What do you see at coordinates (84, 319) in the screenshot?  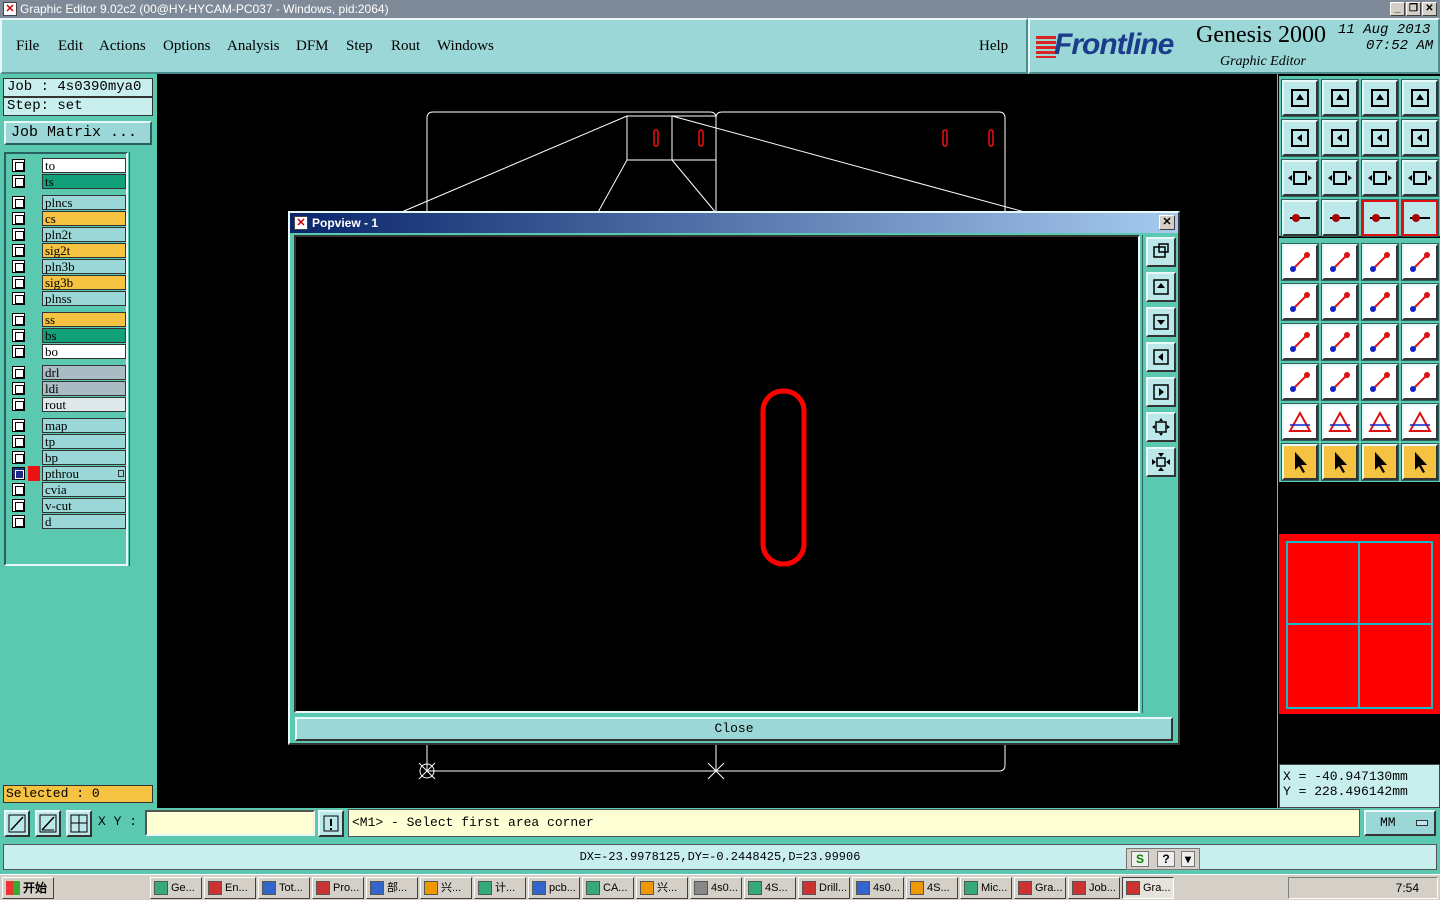 I see `layer-name: ss` at bounding box center [84, 319].